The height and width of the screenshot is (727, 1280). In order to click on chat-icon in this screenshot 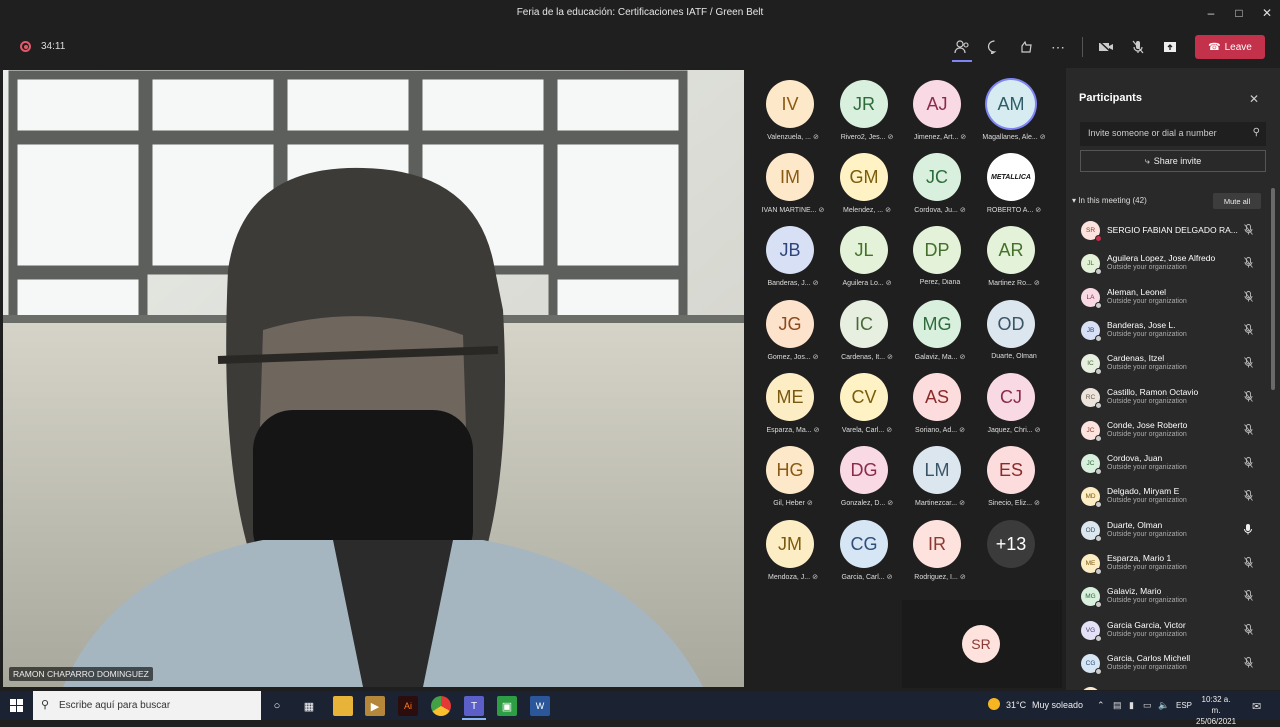, I will do `click(994, 47)`.